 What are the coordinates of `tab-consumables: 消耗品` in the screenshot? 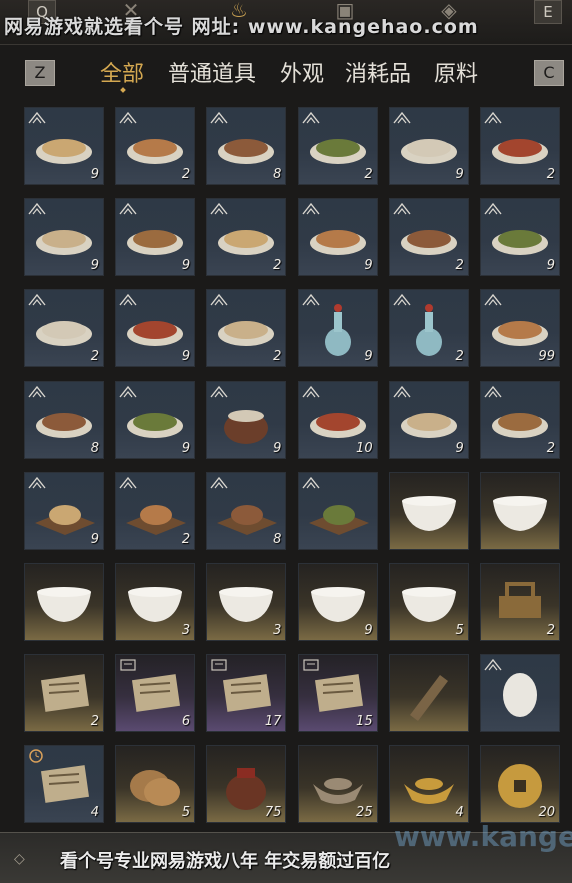 It's located at (378, 72).